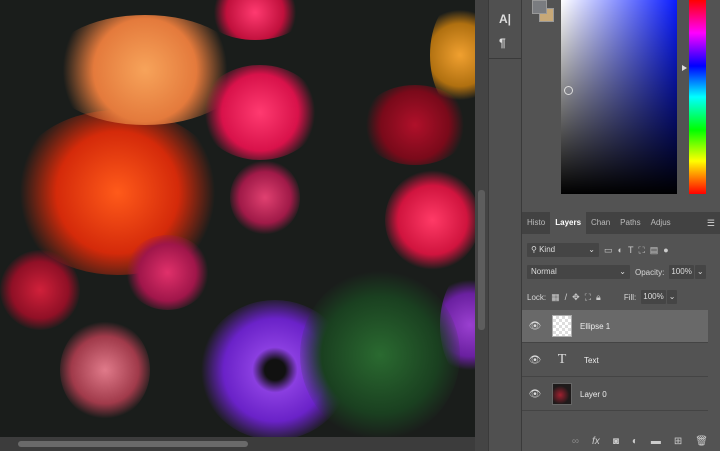 The height and width of the screenshot is (451, 720). I want to click on hue-slider, so click(697, 97).